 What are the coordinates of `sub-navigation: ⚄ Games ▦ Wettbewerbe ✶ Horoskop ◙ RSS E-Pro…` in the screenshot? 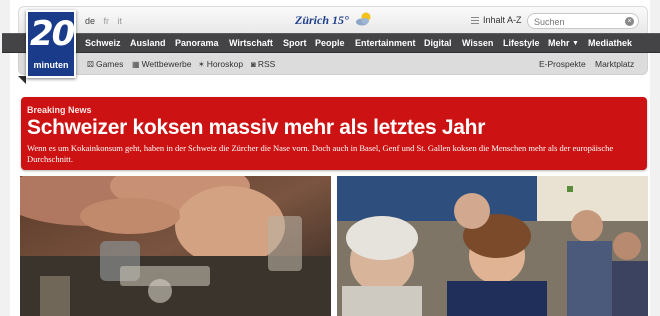 It's located at (333, 64).